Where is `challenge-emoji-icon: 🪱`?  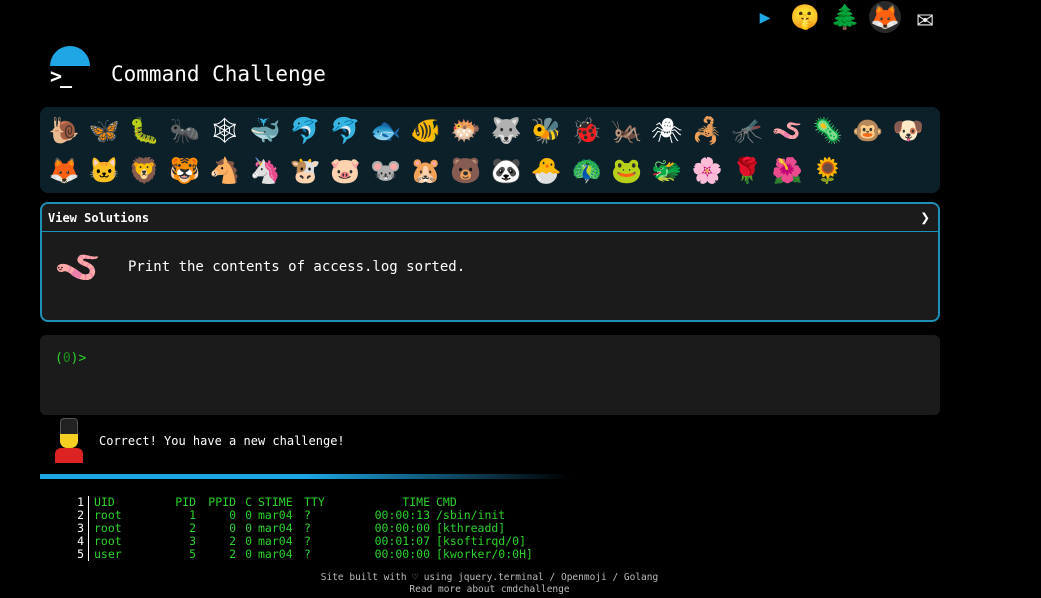
challenge-emoji-icon: 🪱 is located at coordinates (787, 130).